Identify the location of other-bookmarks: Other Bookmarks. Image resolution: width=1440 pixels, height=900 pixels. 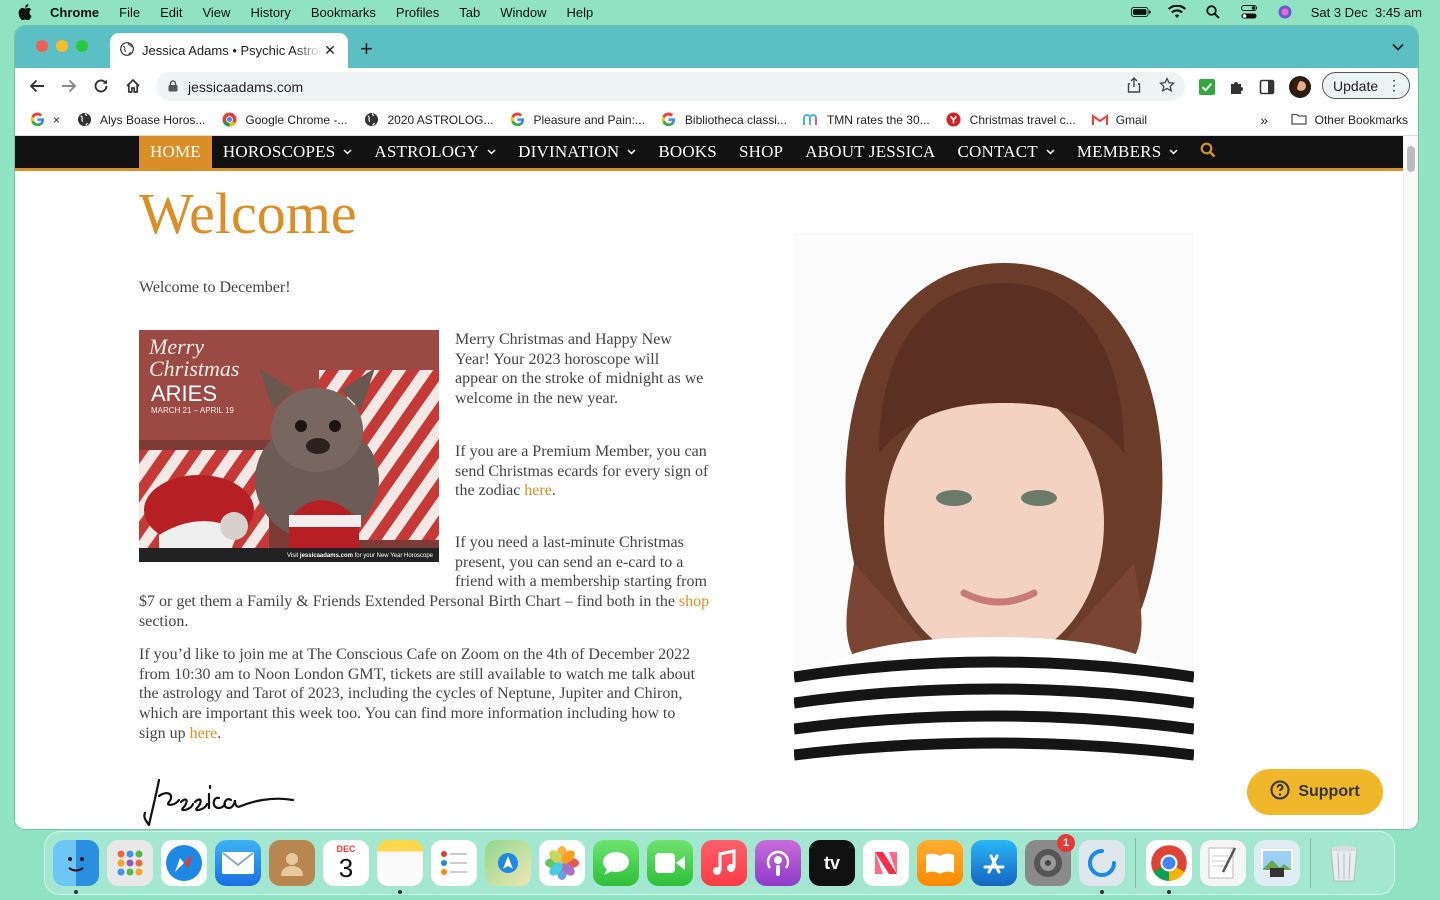
(1349, 120).